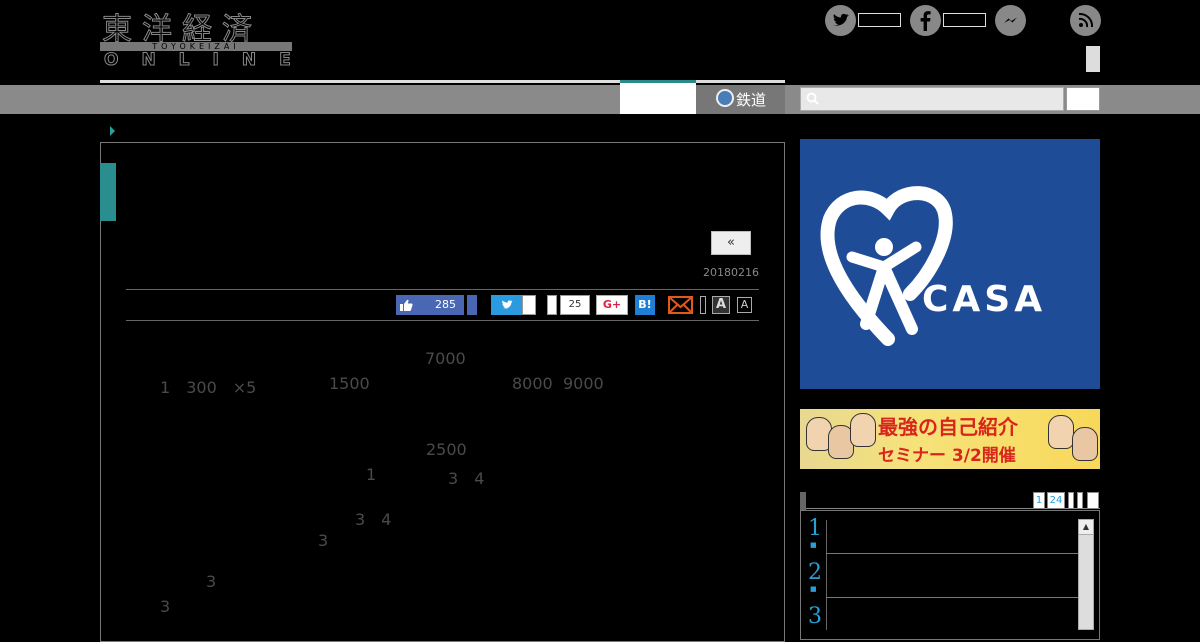 The image size is (1200, 642). Describe the element at coordinates (1086, 574) in the screenshot. I see `ranking-scrollbar` at that location.